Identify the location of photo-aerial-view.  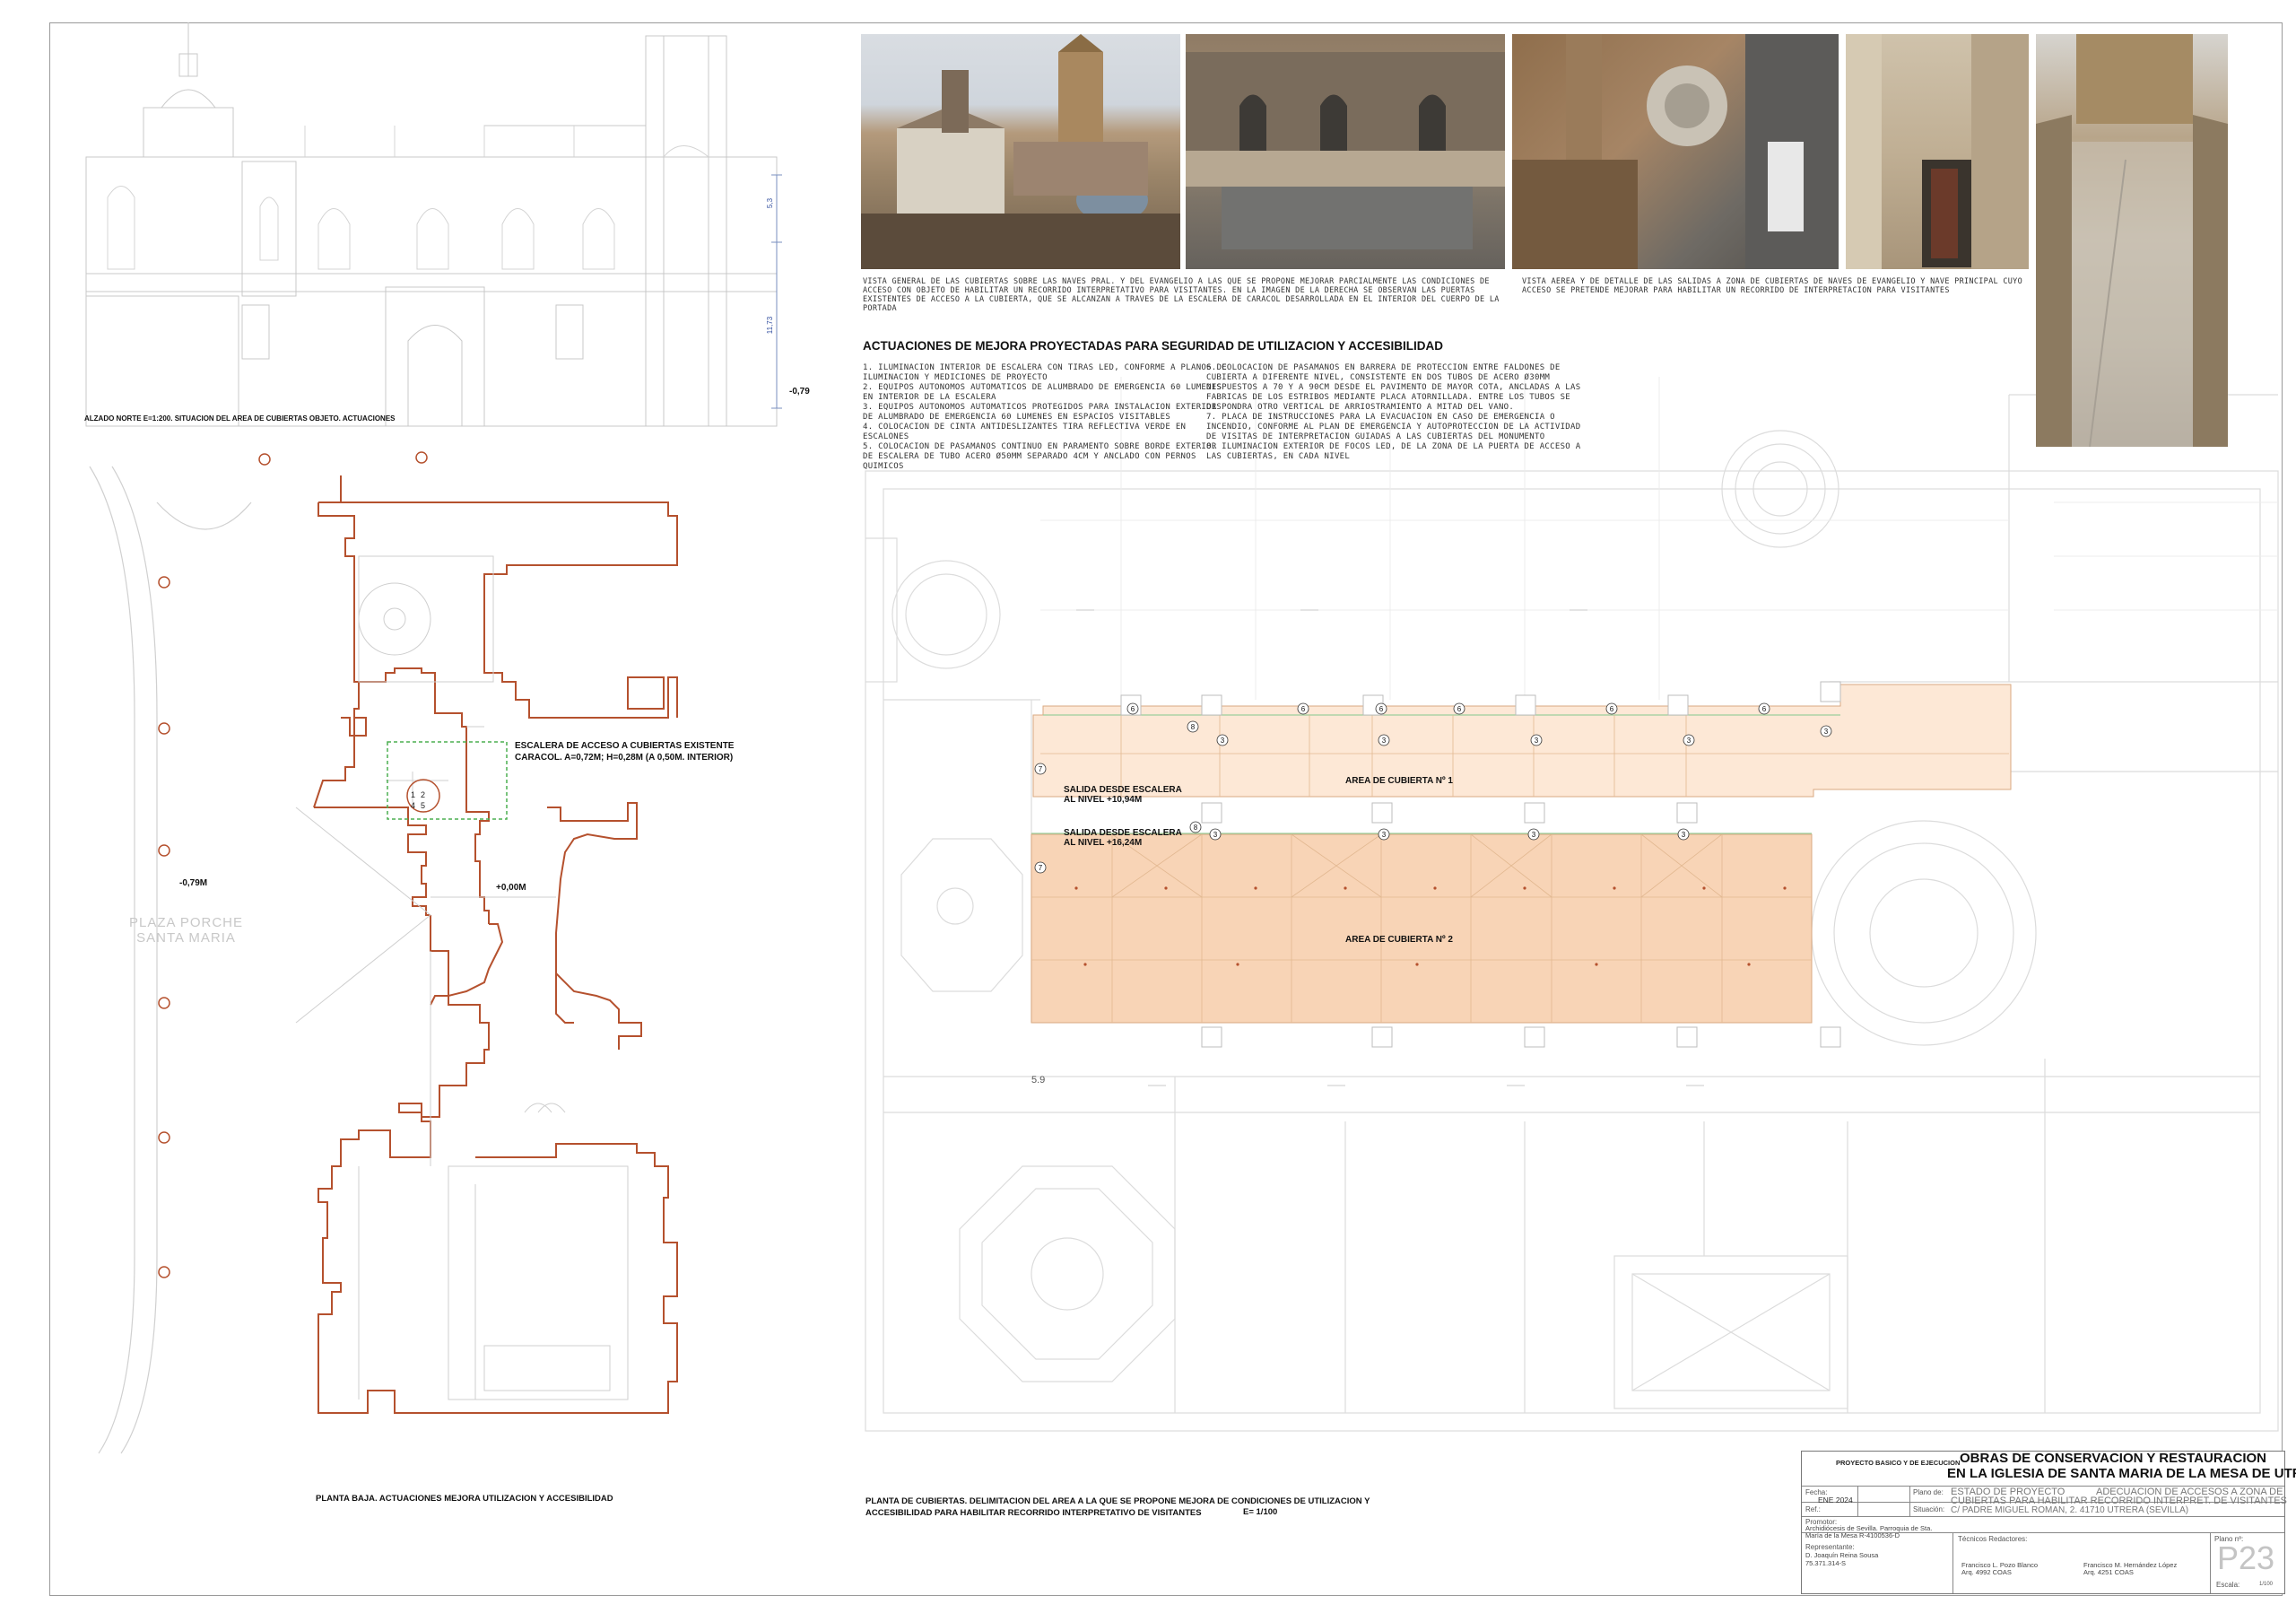
(1675, 152).